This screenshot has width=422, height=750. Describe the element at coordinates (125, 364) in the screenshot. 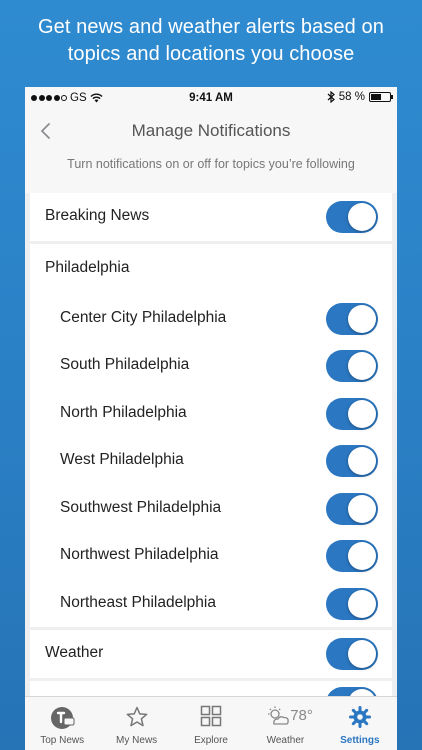

I see `row-label: South Philadelphia` at that location.